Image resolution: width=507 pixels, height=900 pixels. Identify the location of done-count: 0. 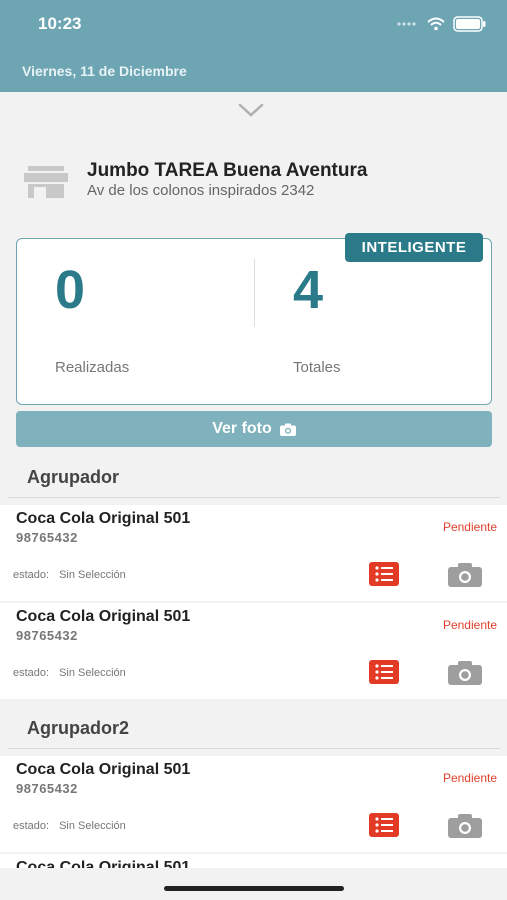
(70, 290).